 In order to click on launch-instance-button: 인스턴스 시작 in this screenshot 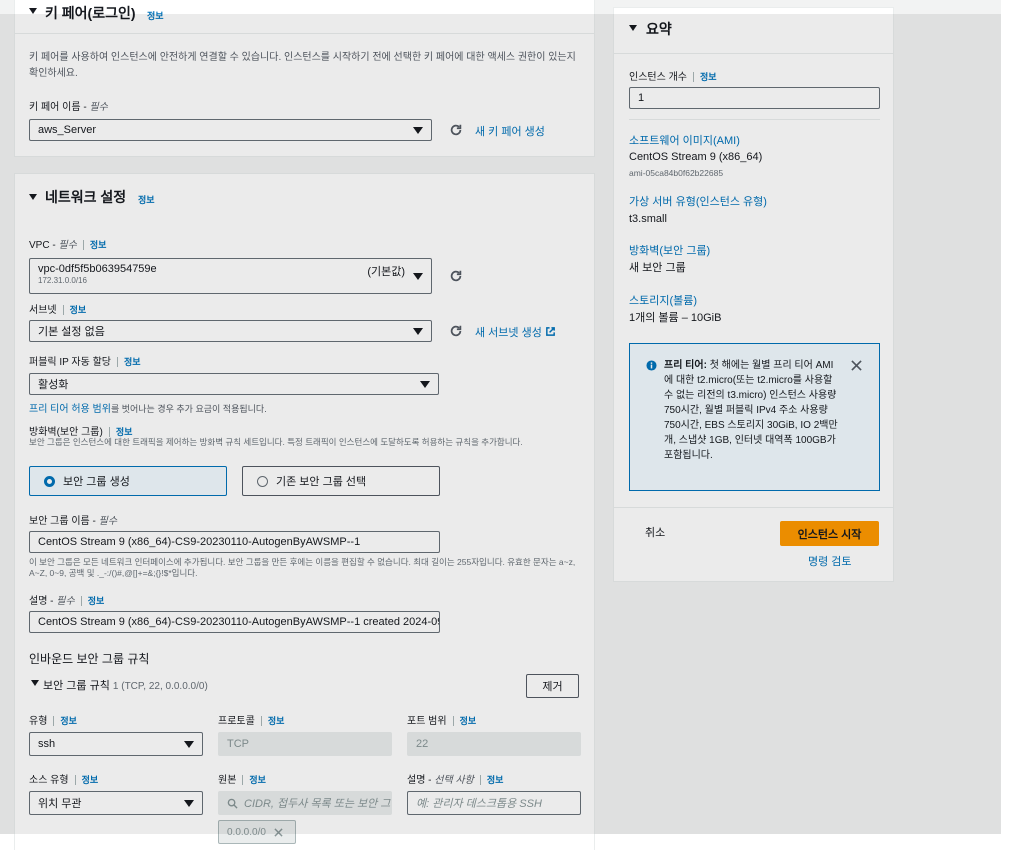, I will do `click(829, 533)`.